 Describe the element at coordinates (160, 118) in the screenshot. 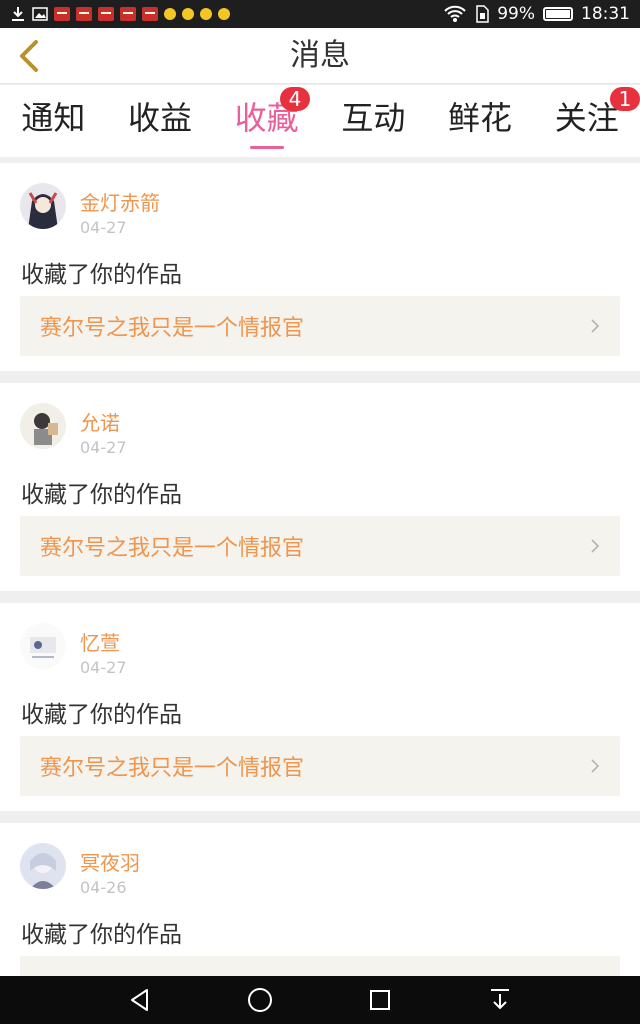

I see `tab-label: 收益` at that location.